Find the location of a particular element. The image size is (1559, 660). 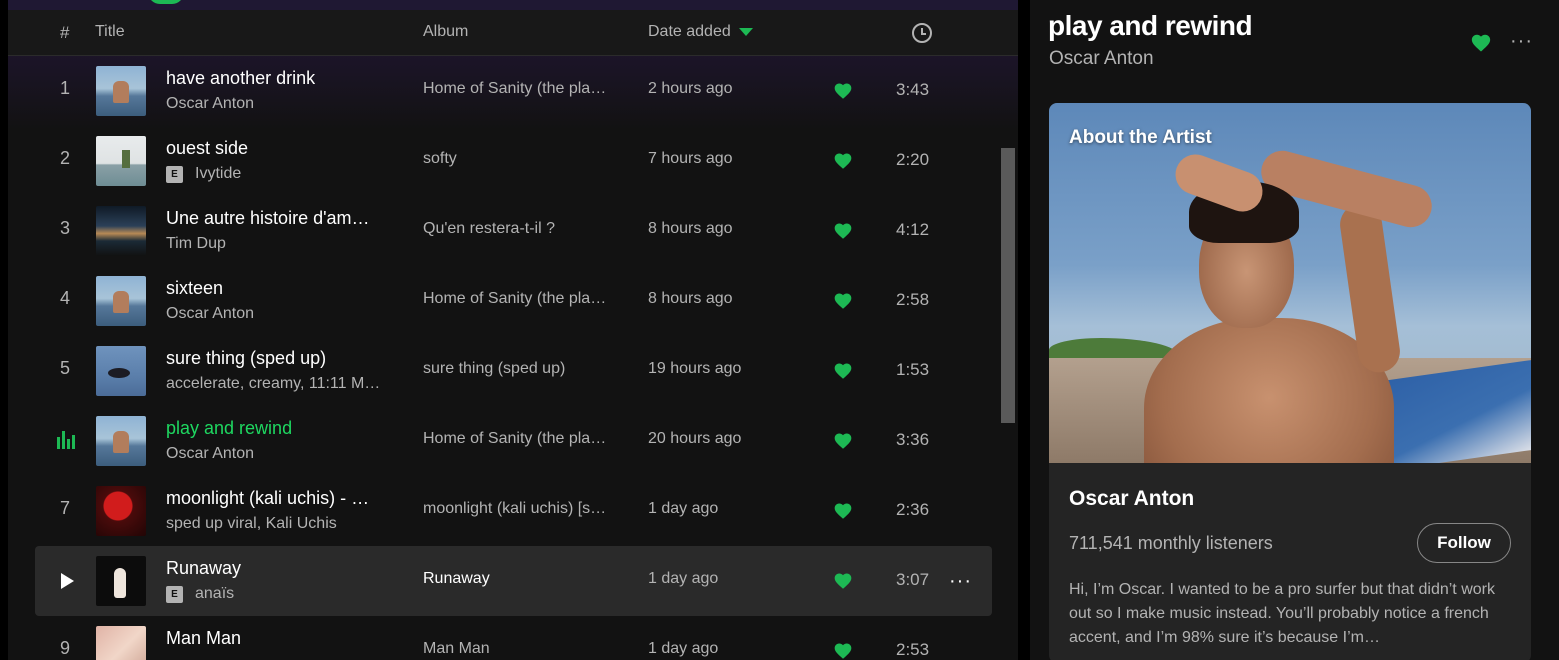

scrollbar is located at coordinates (1008, 285).